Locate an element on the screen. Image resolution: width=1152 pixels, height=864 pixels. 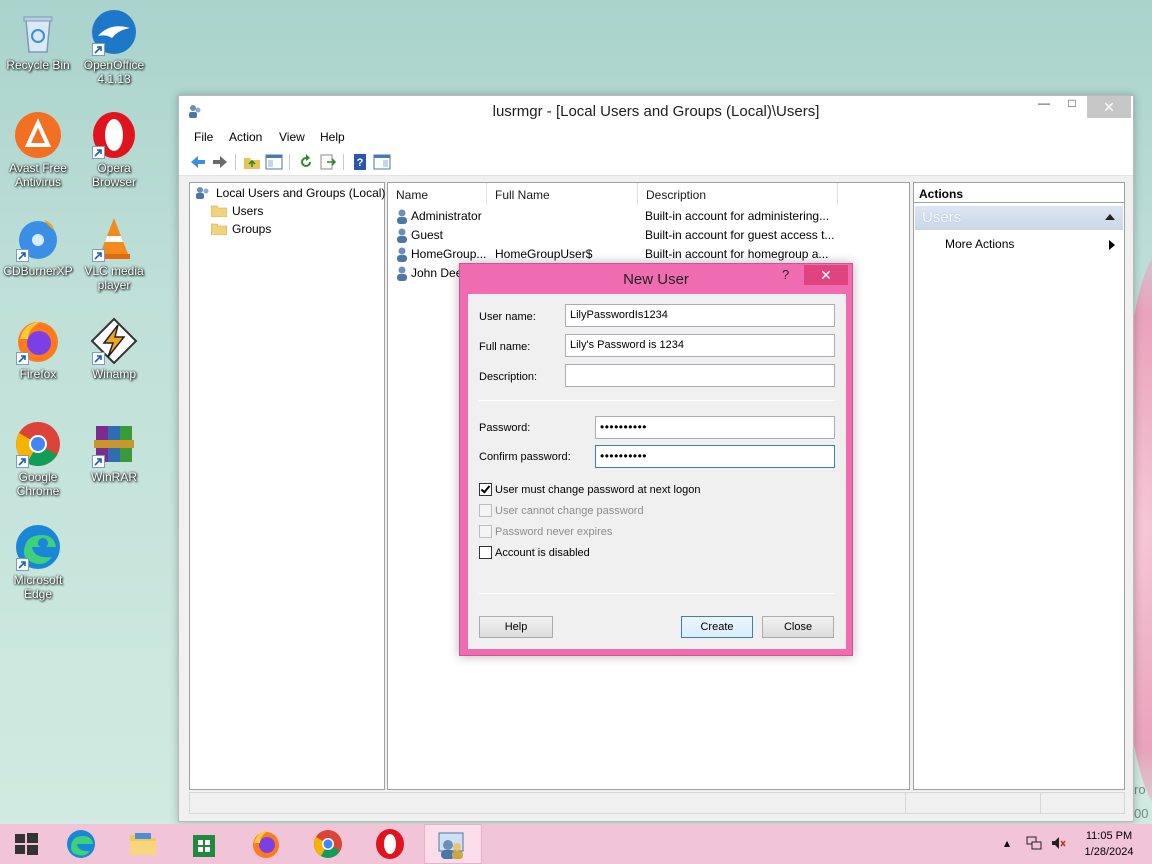
close-icon: ✕ is located at coordinates (826, 275).